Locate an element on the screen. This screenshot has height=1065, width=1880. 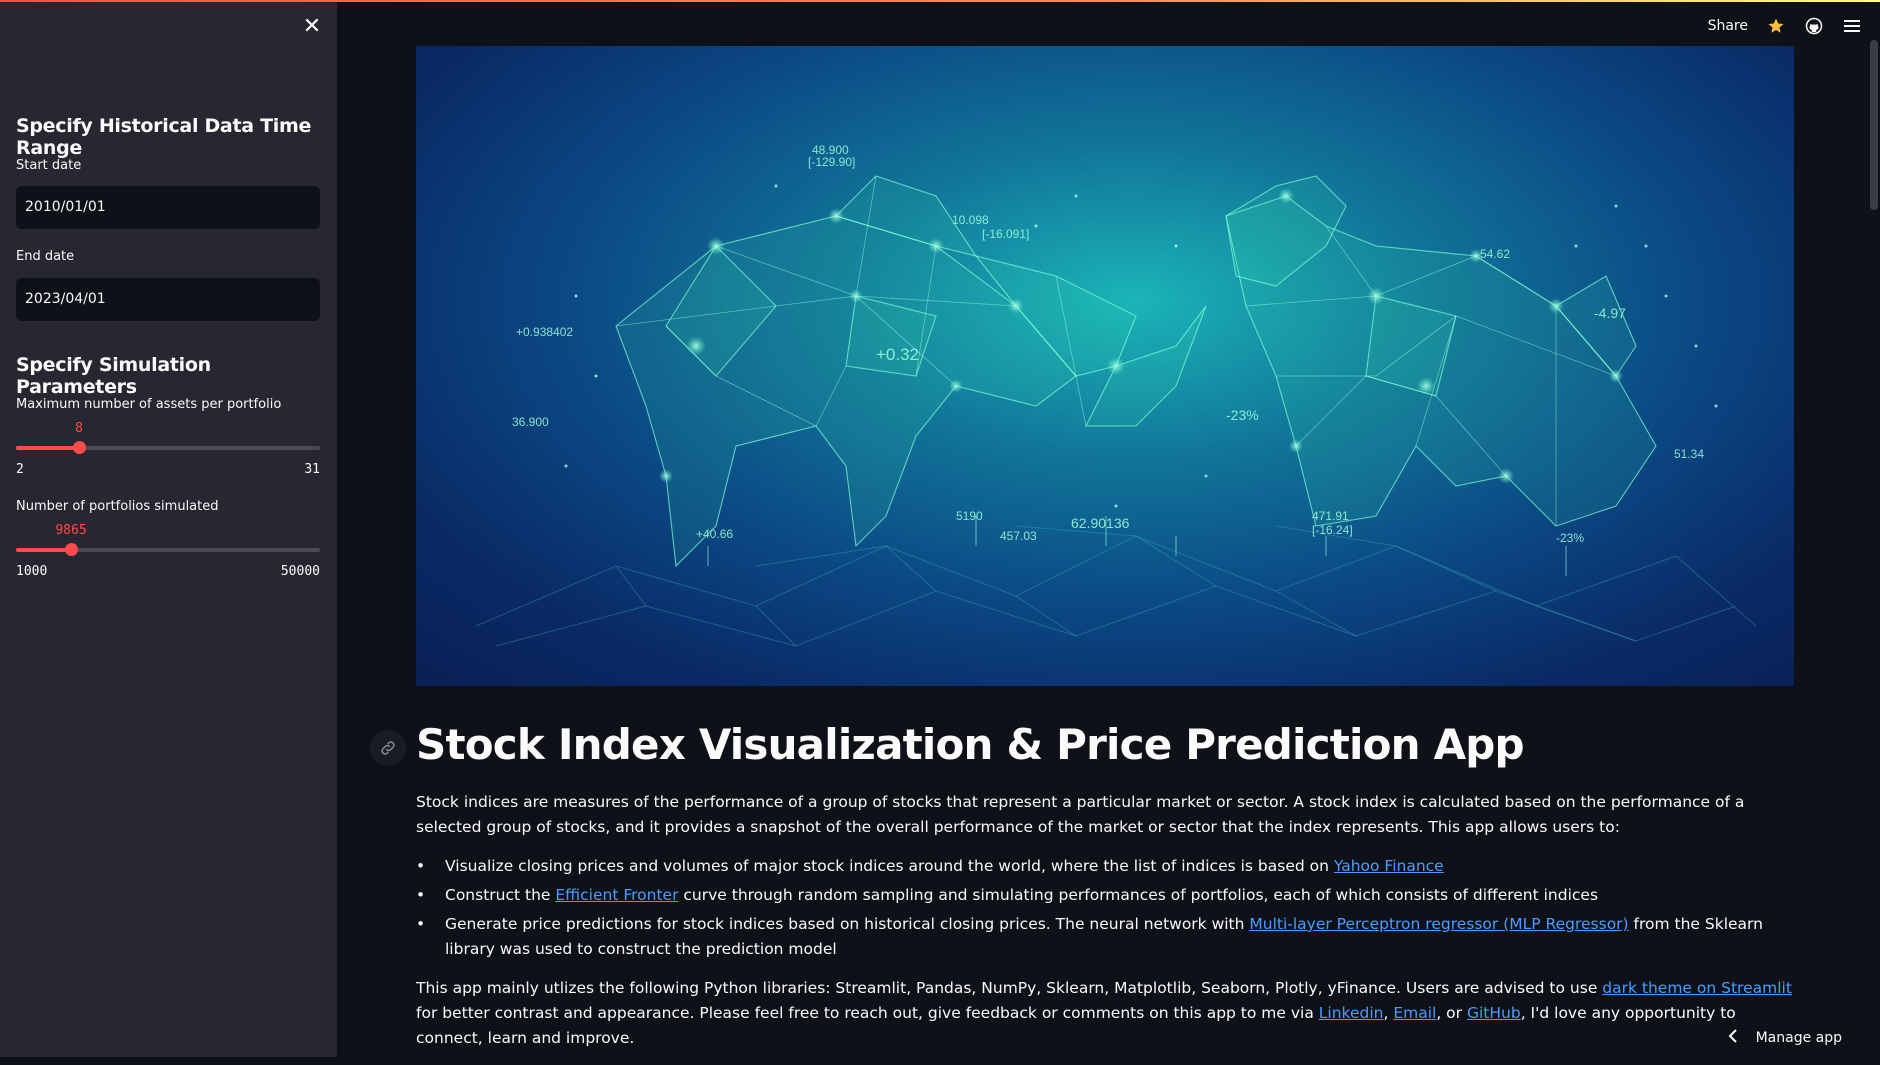
email-link: Email is located at coordinates (1414, 1013).